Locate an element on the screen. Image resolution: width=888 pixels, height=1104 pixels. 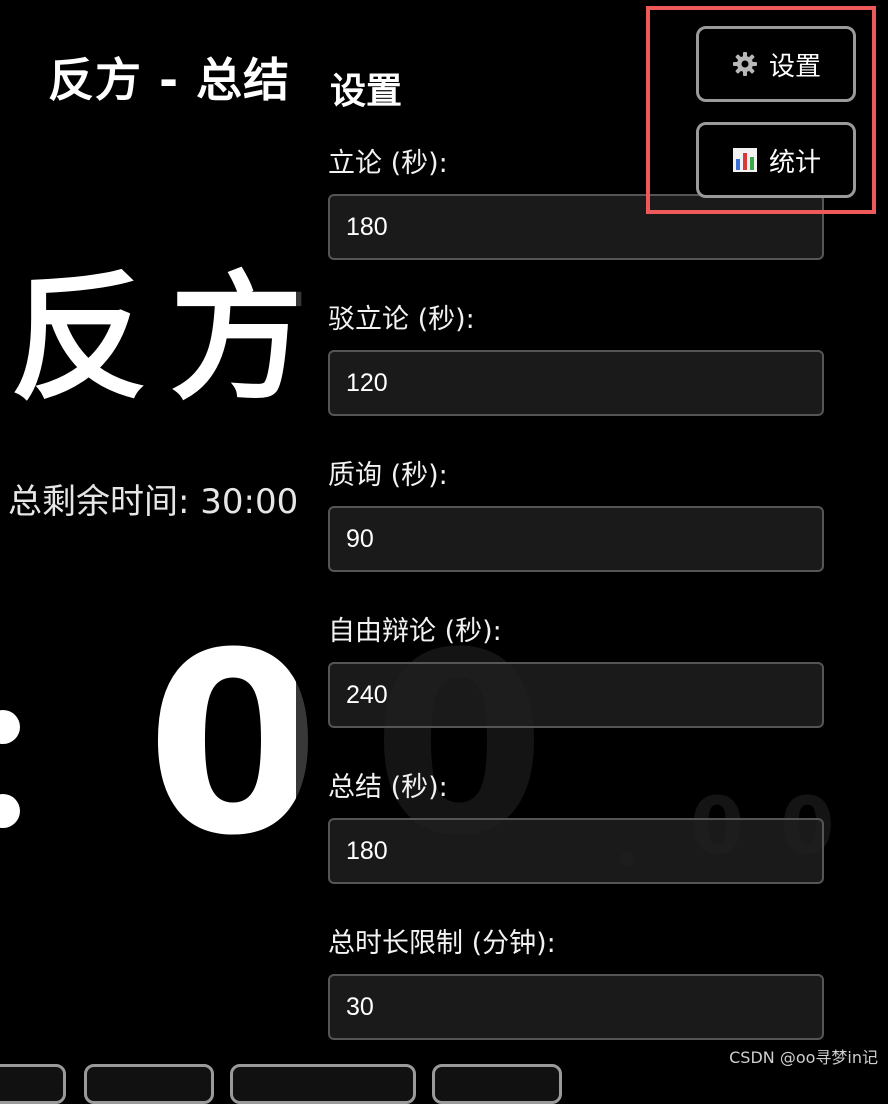
rebuttal-seconds-input is located at coordinates (576, 383).